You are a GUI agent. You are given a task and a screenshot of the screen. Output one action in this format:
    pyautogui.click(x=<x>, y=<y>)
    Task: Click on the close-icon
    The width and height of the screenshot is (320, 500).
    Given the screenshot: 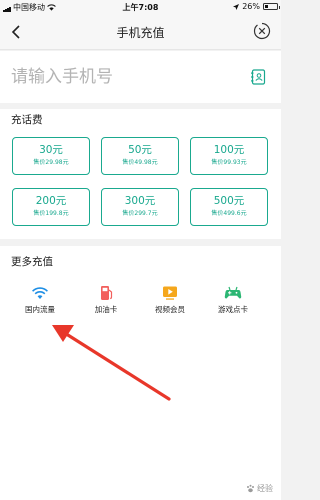 What is the action you would take?
    pyautogui.click(x=262, y=31)
    